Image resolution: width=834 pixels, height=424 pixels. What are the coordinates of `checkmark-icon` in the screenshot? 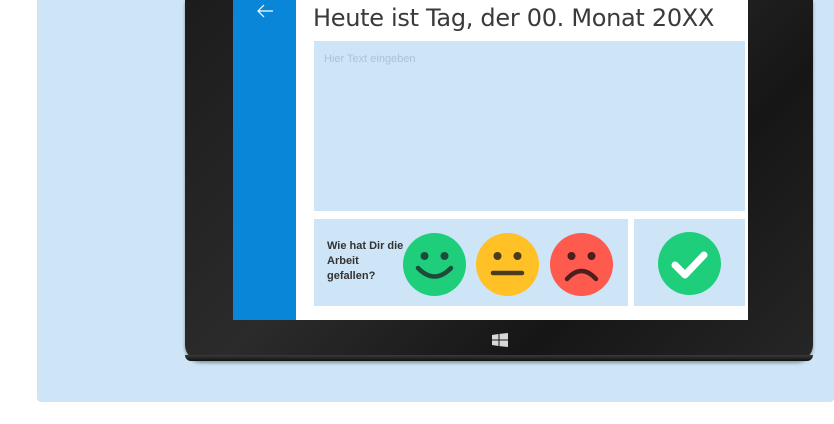 It's located at (689, 263).